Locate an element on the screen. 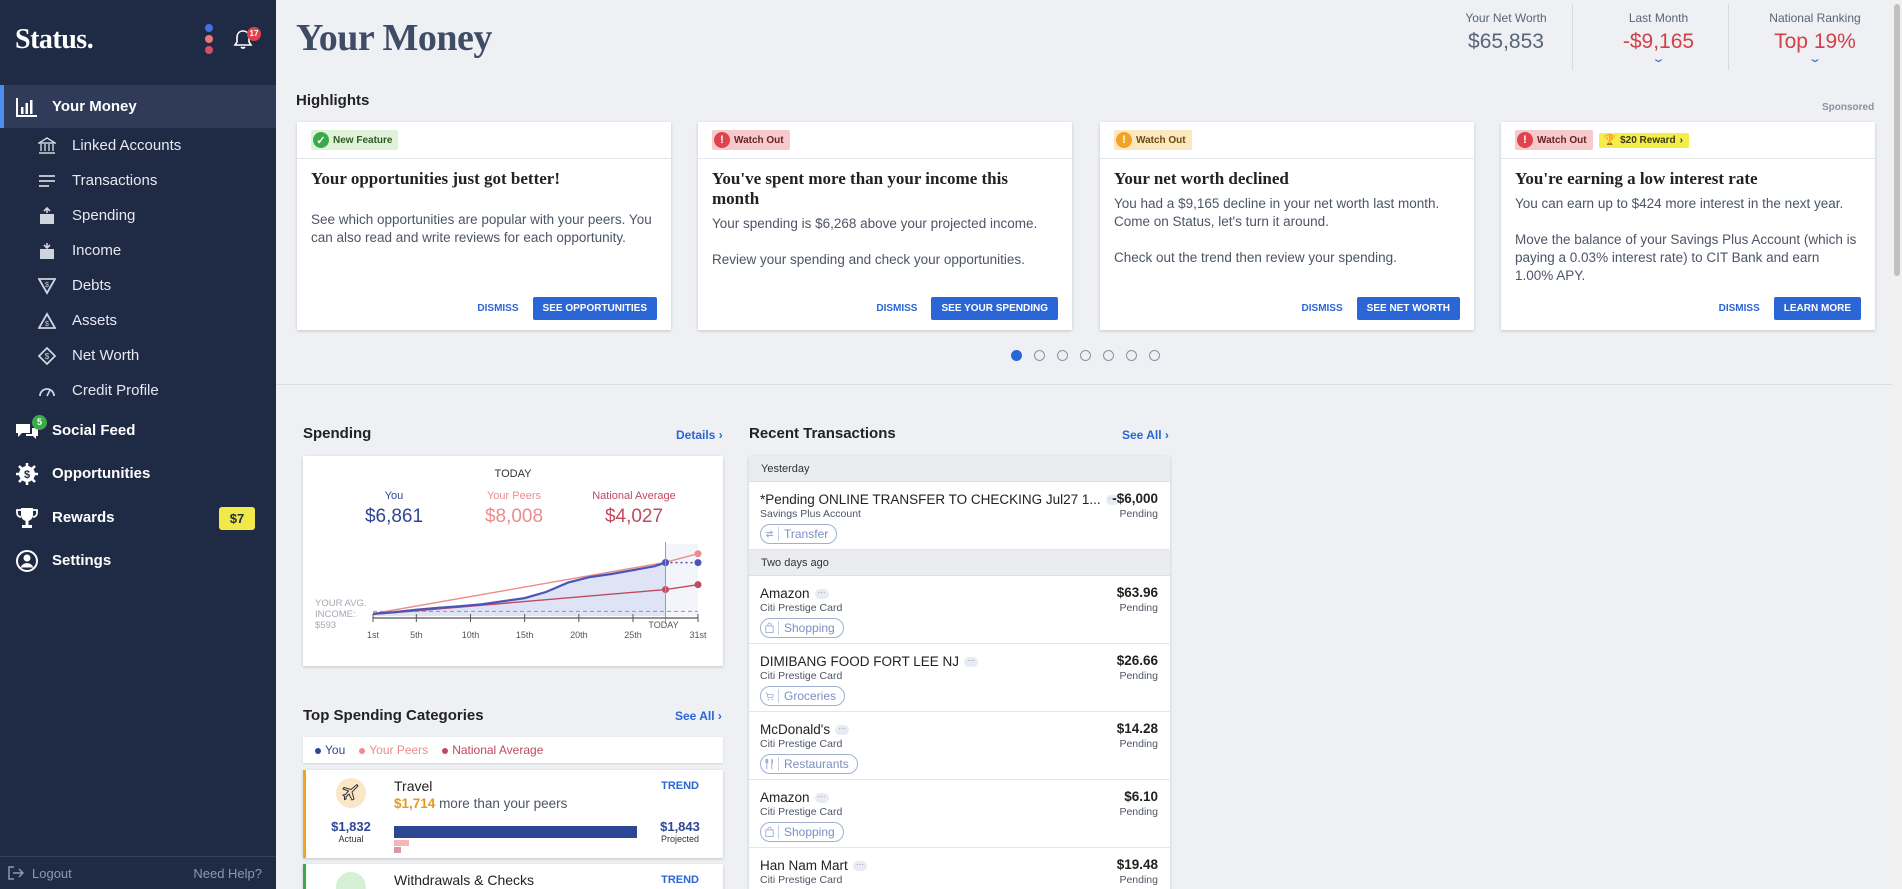  x-tick-label: 31st is located at coordinates (698, 635).